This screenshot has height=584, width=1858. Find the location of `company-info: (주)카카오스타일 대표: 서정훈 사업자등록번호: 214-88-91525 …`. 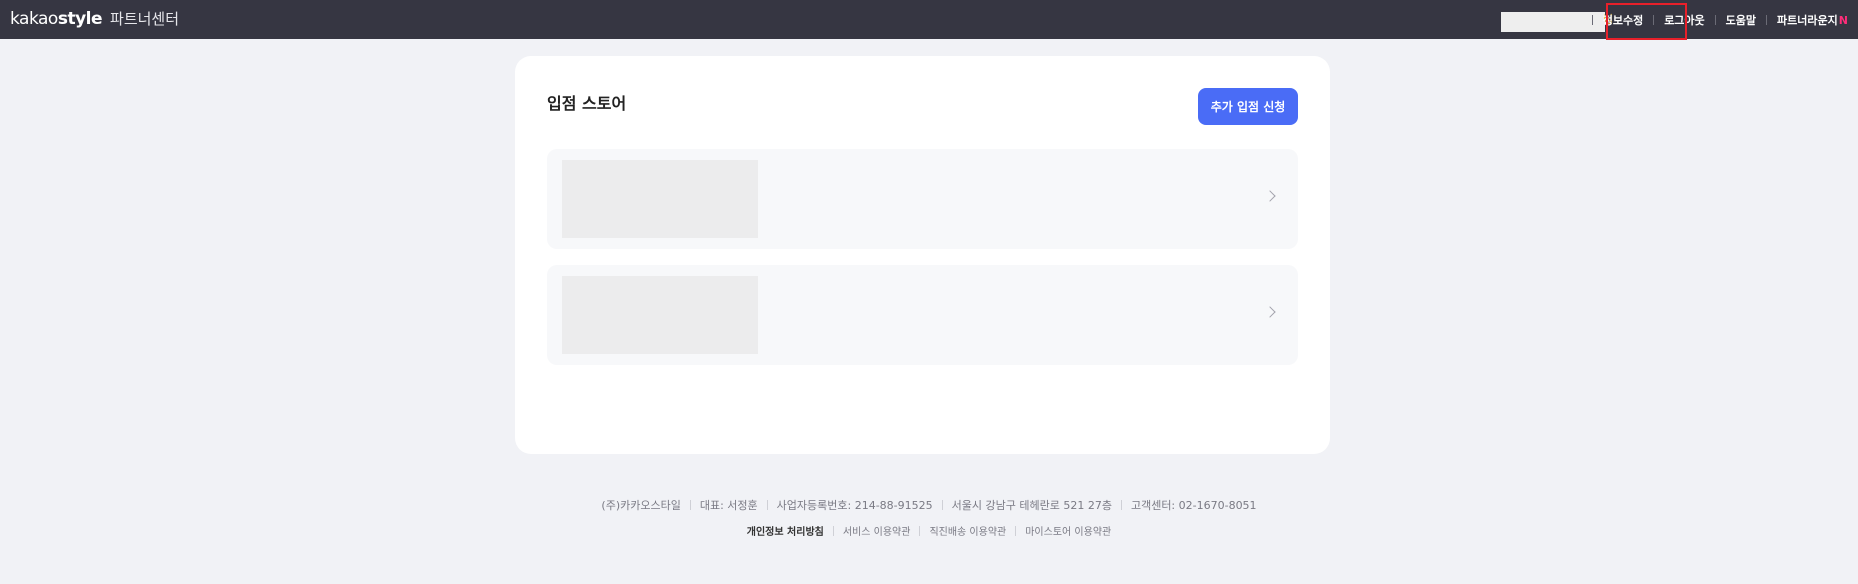

company-info: (주)카카오스타일 대표: 서정훈 사업자등록번호: 214-88-91525 … is located at coordinates (929, 505).